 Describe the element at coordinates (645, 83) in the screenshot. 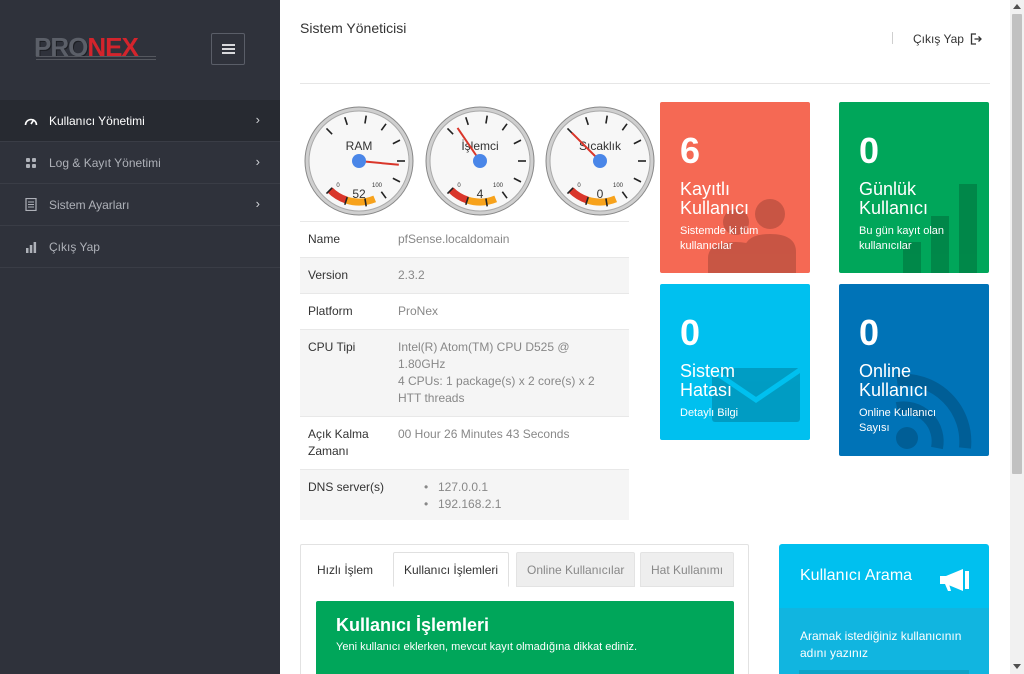

I see `header-divider-line` at that location.